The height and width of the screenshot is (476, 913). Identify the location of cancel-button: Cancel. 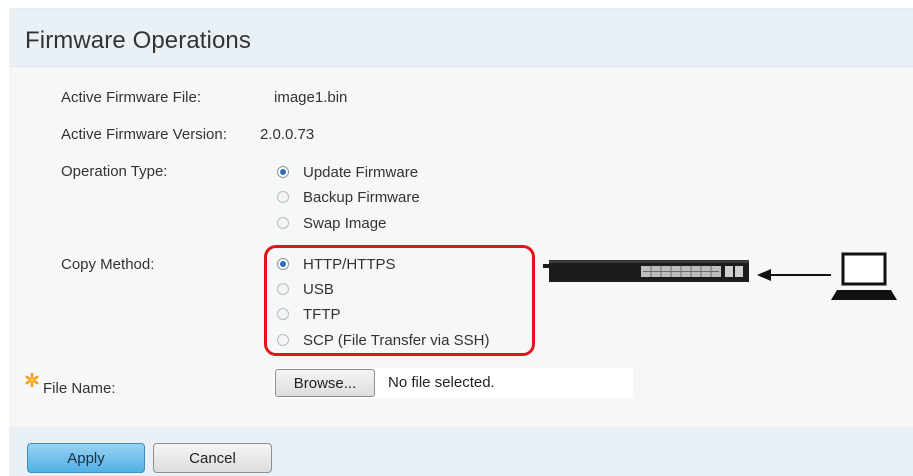
(212, 458).